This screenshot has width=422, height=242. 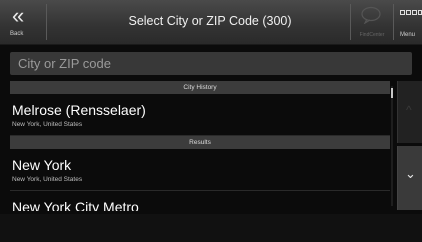 I want to click on section-header-city-history: City History, so click(x=200, y=87).